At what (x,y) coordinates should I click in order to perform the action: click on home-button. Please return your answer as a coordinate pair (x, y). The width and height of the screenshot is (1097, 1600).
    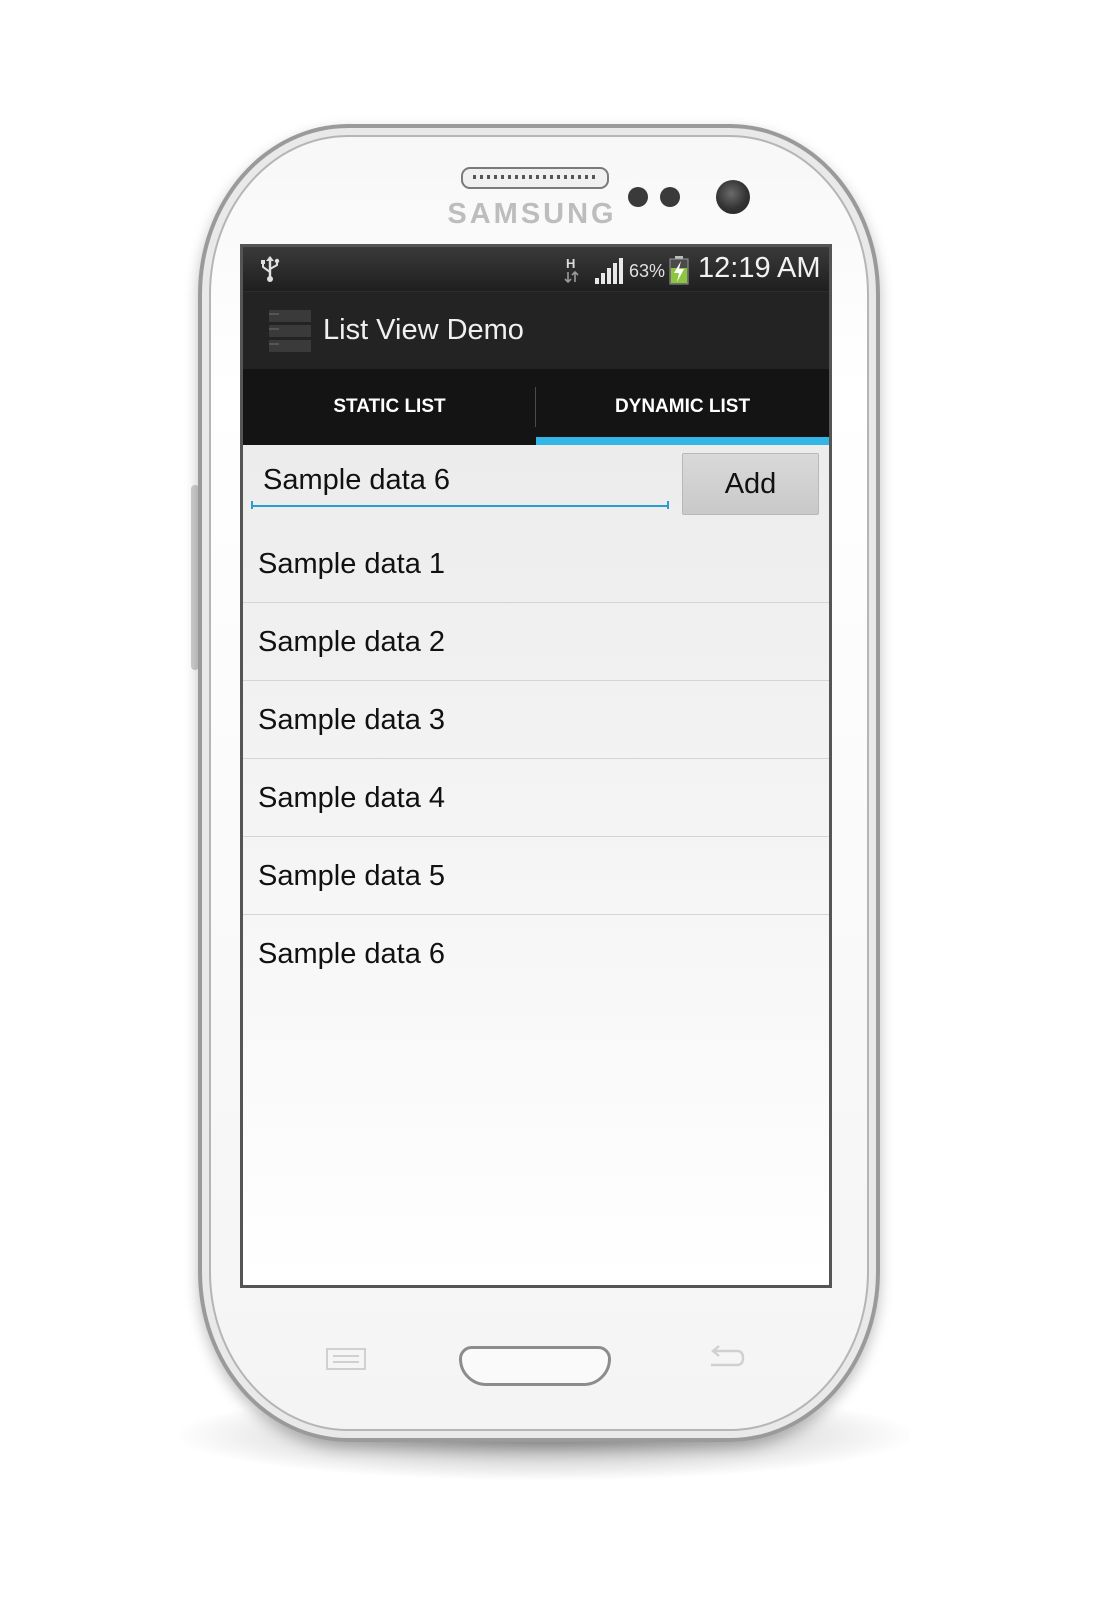
    Looking at the image, I should click on (535, 1366).